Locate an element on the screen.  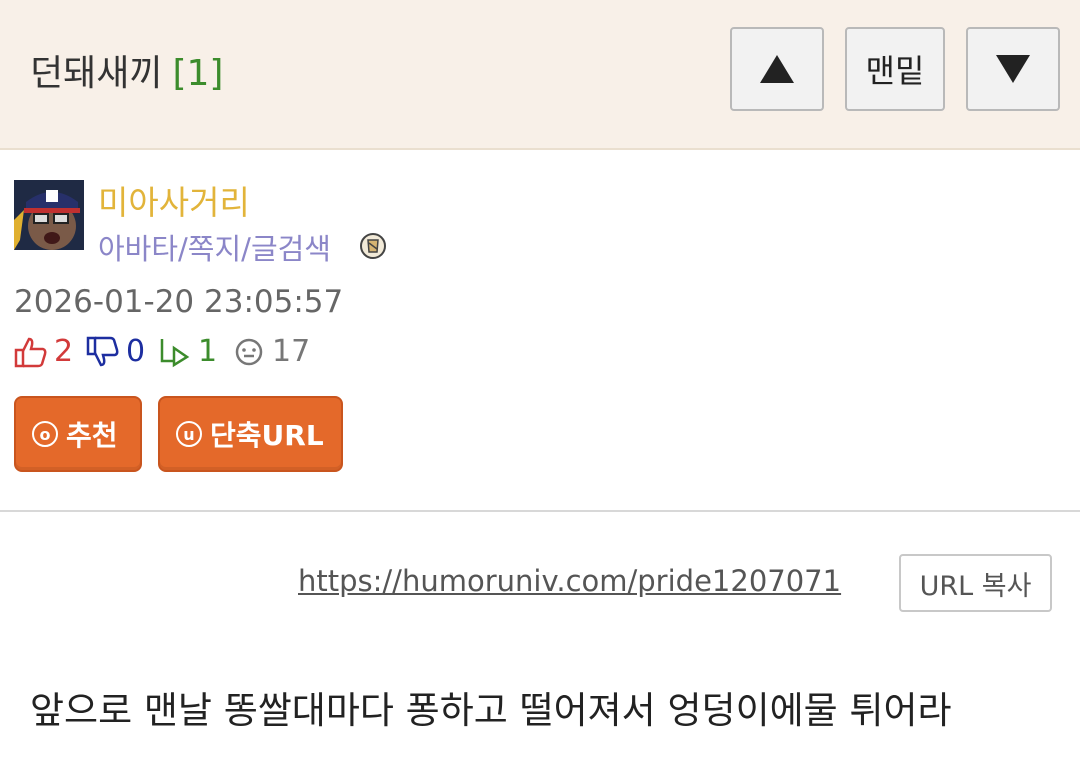
share-arrow-icon is located at coordinates (175, 352).